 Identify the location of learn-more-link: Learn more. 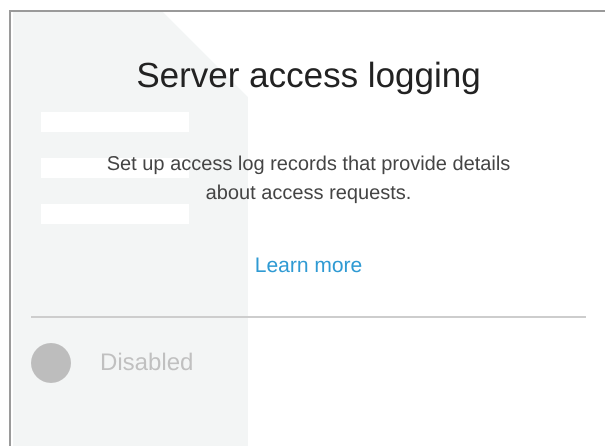
(308, 266).